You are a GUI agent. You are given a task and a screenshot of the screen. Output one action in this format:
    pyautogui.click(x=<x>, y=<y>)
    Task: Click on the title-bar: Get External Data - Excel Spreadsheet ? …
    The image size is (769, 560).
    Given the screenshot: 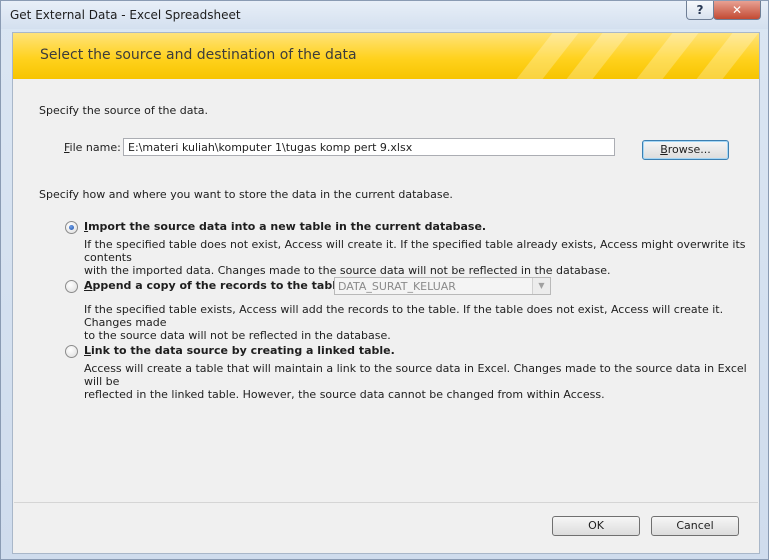 What is the action you would take?
    pyautogui.click(x=384, y=15)
    